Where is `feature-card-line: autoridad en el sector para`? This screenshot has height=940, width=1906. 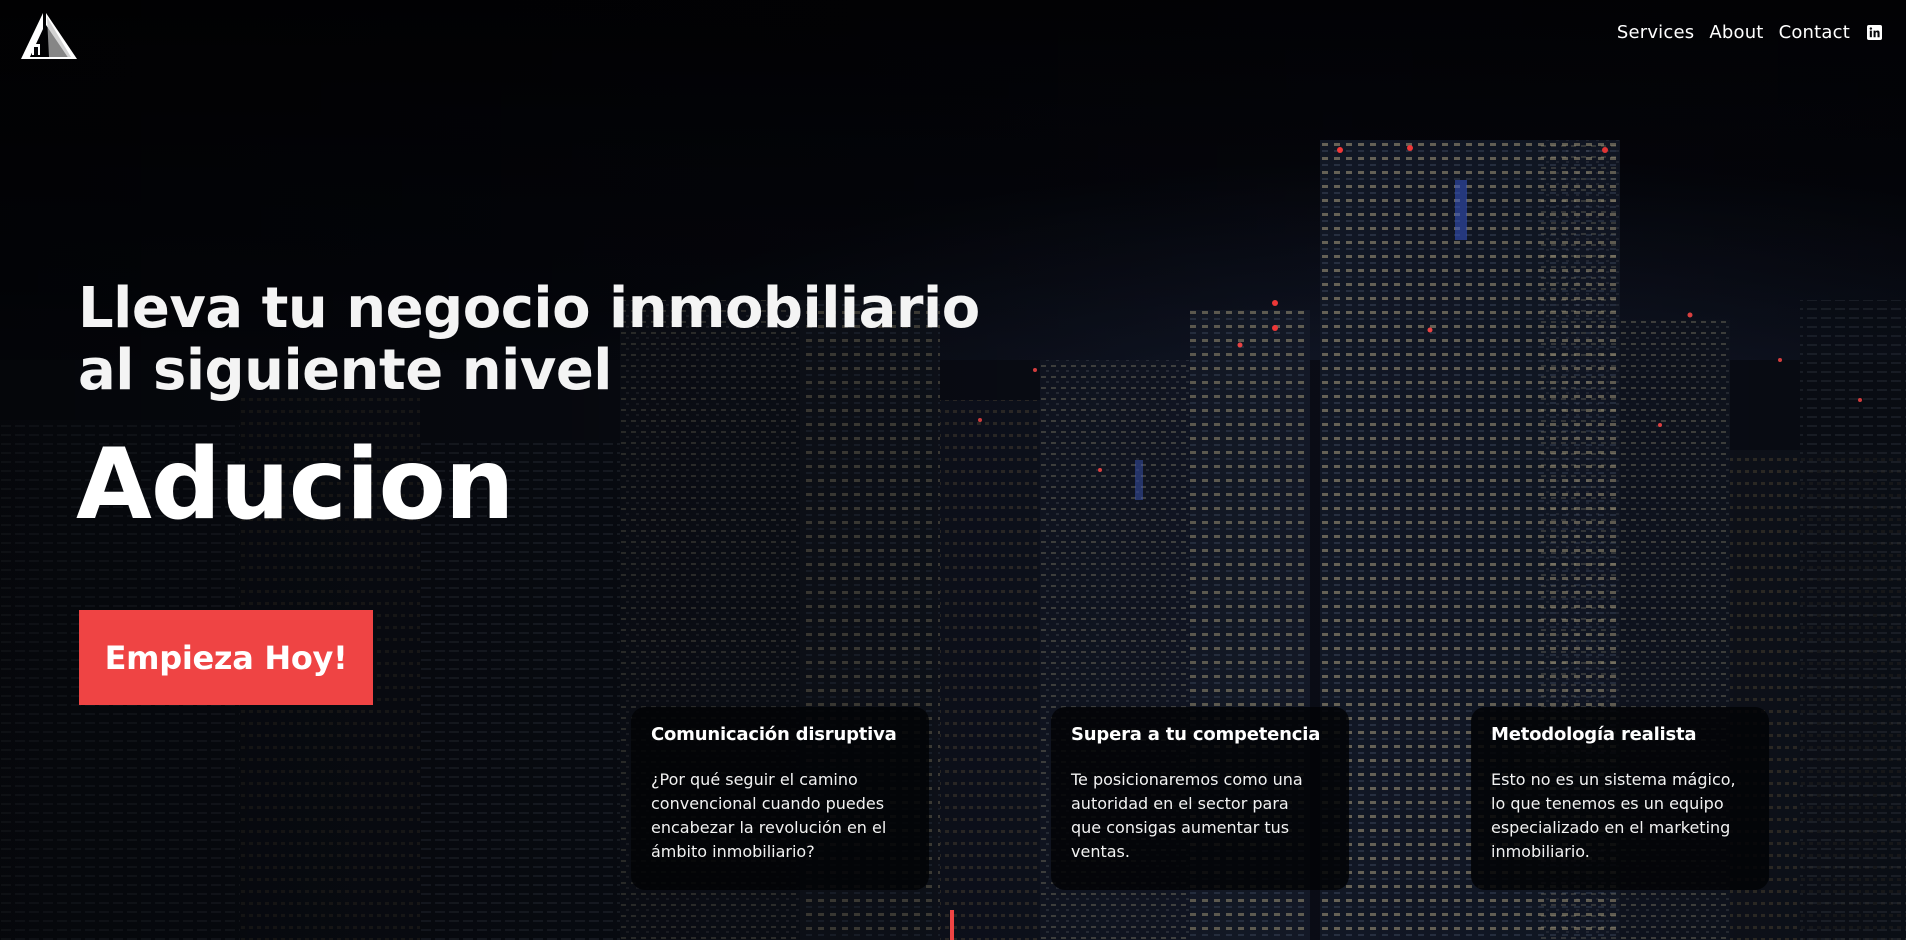
feature-card-line: autoridad en el sector para is located at coordinates (1180, 803).